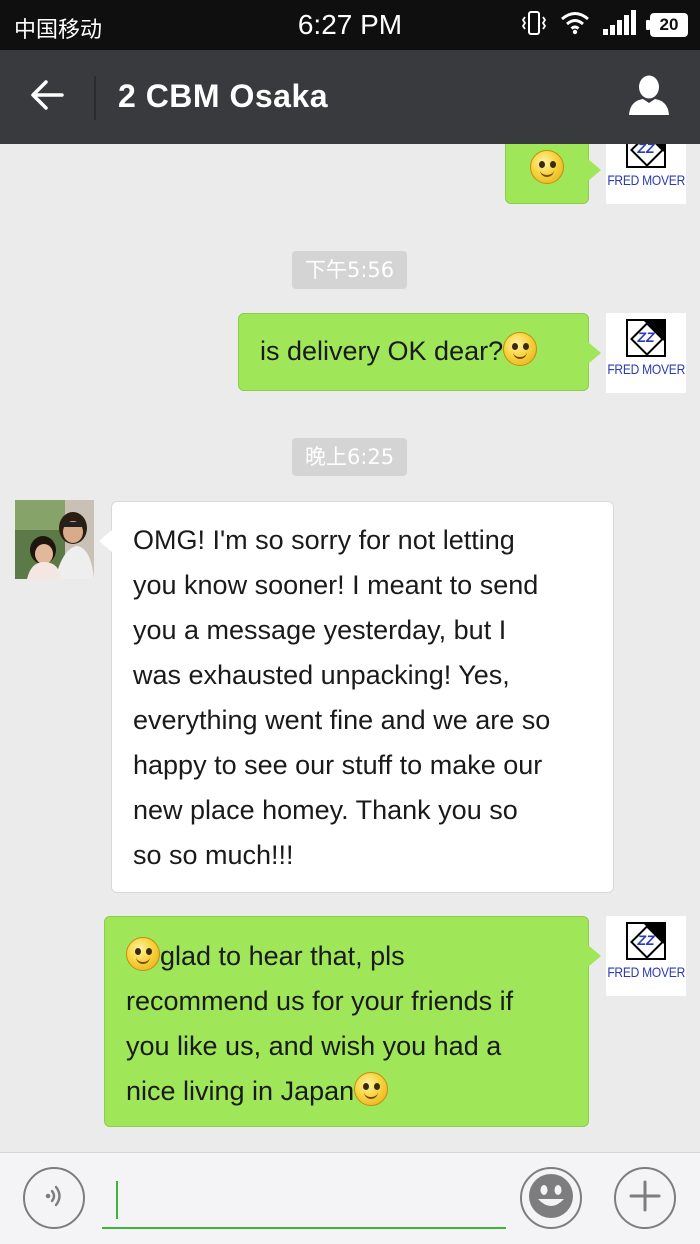 This screenshot has width=700, height=1244. Describe the element at coordinates (240, 1091) in the screenshot. I see `message-line: nice living in Japan` at that location.